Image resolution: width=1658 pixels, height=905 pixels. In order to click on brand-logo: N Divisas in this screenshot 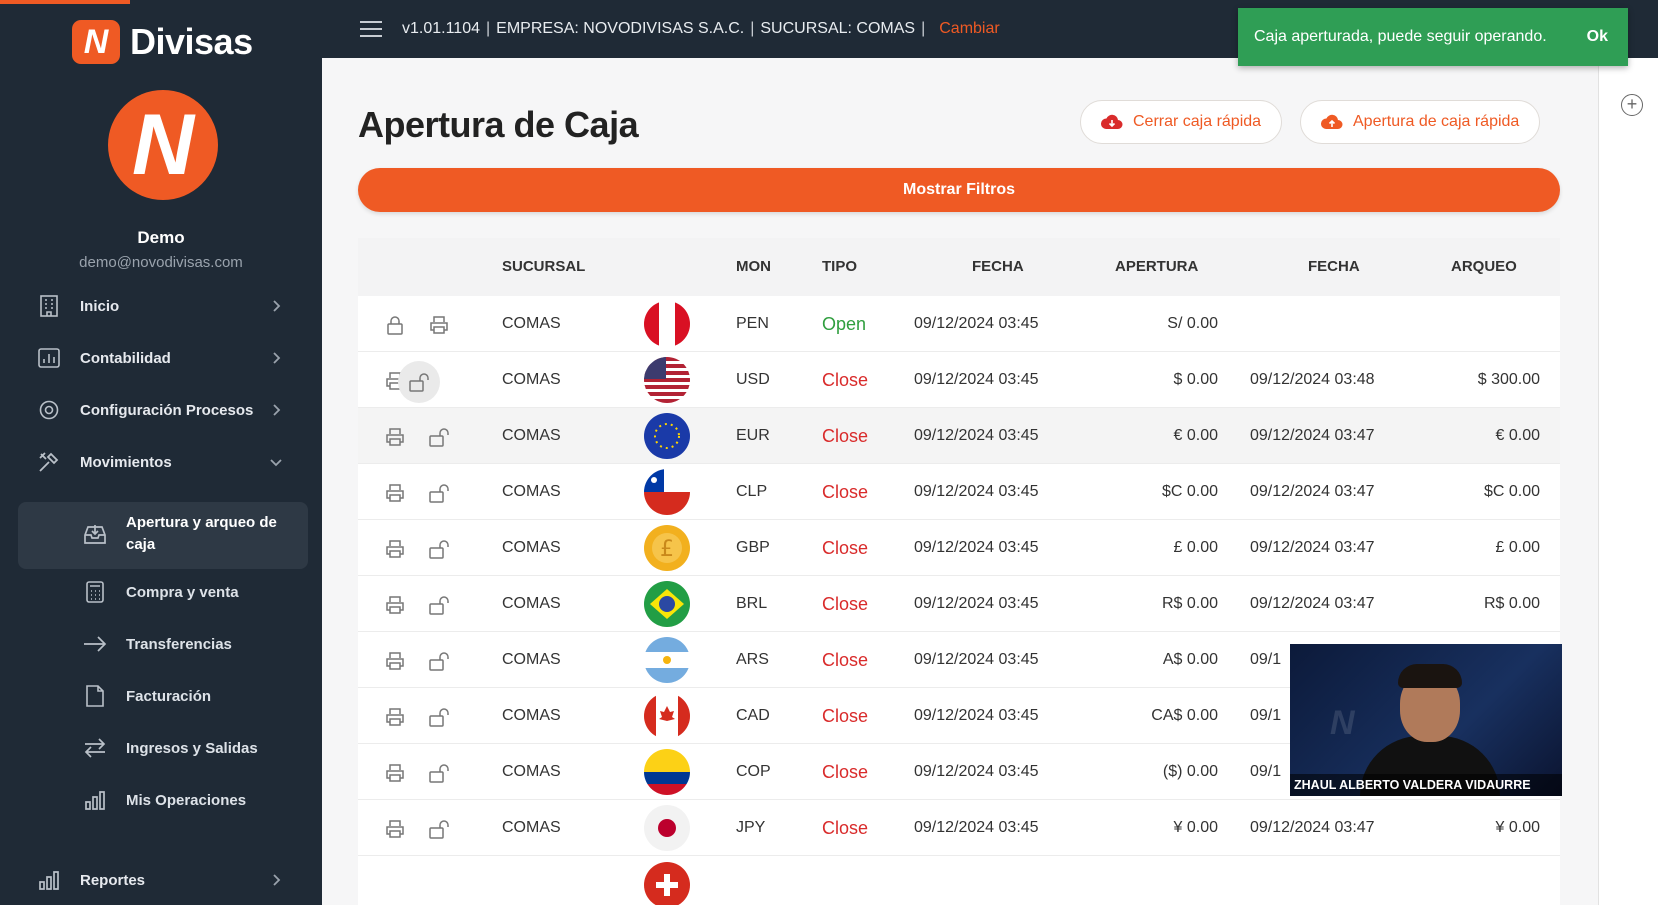, I will do `click(162, 42)`.